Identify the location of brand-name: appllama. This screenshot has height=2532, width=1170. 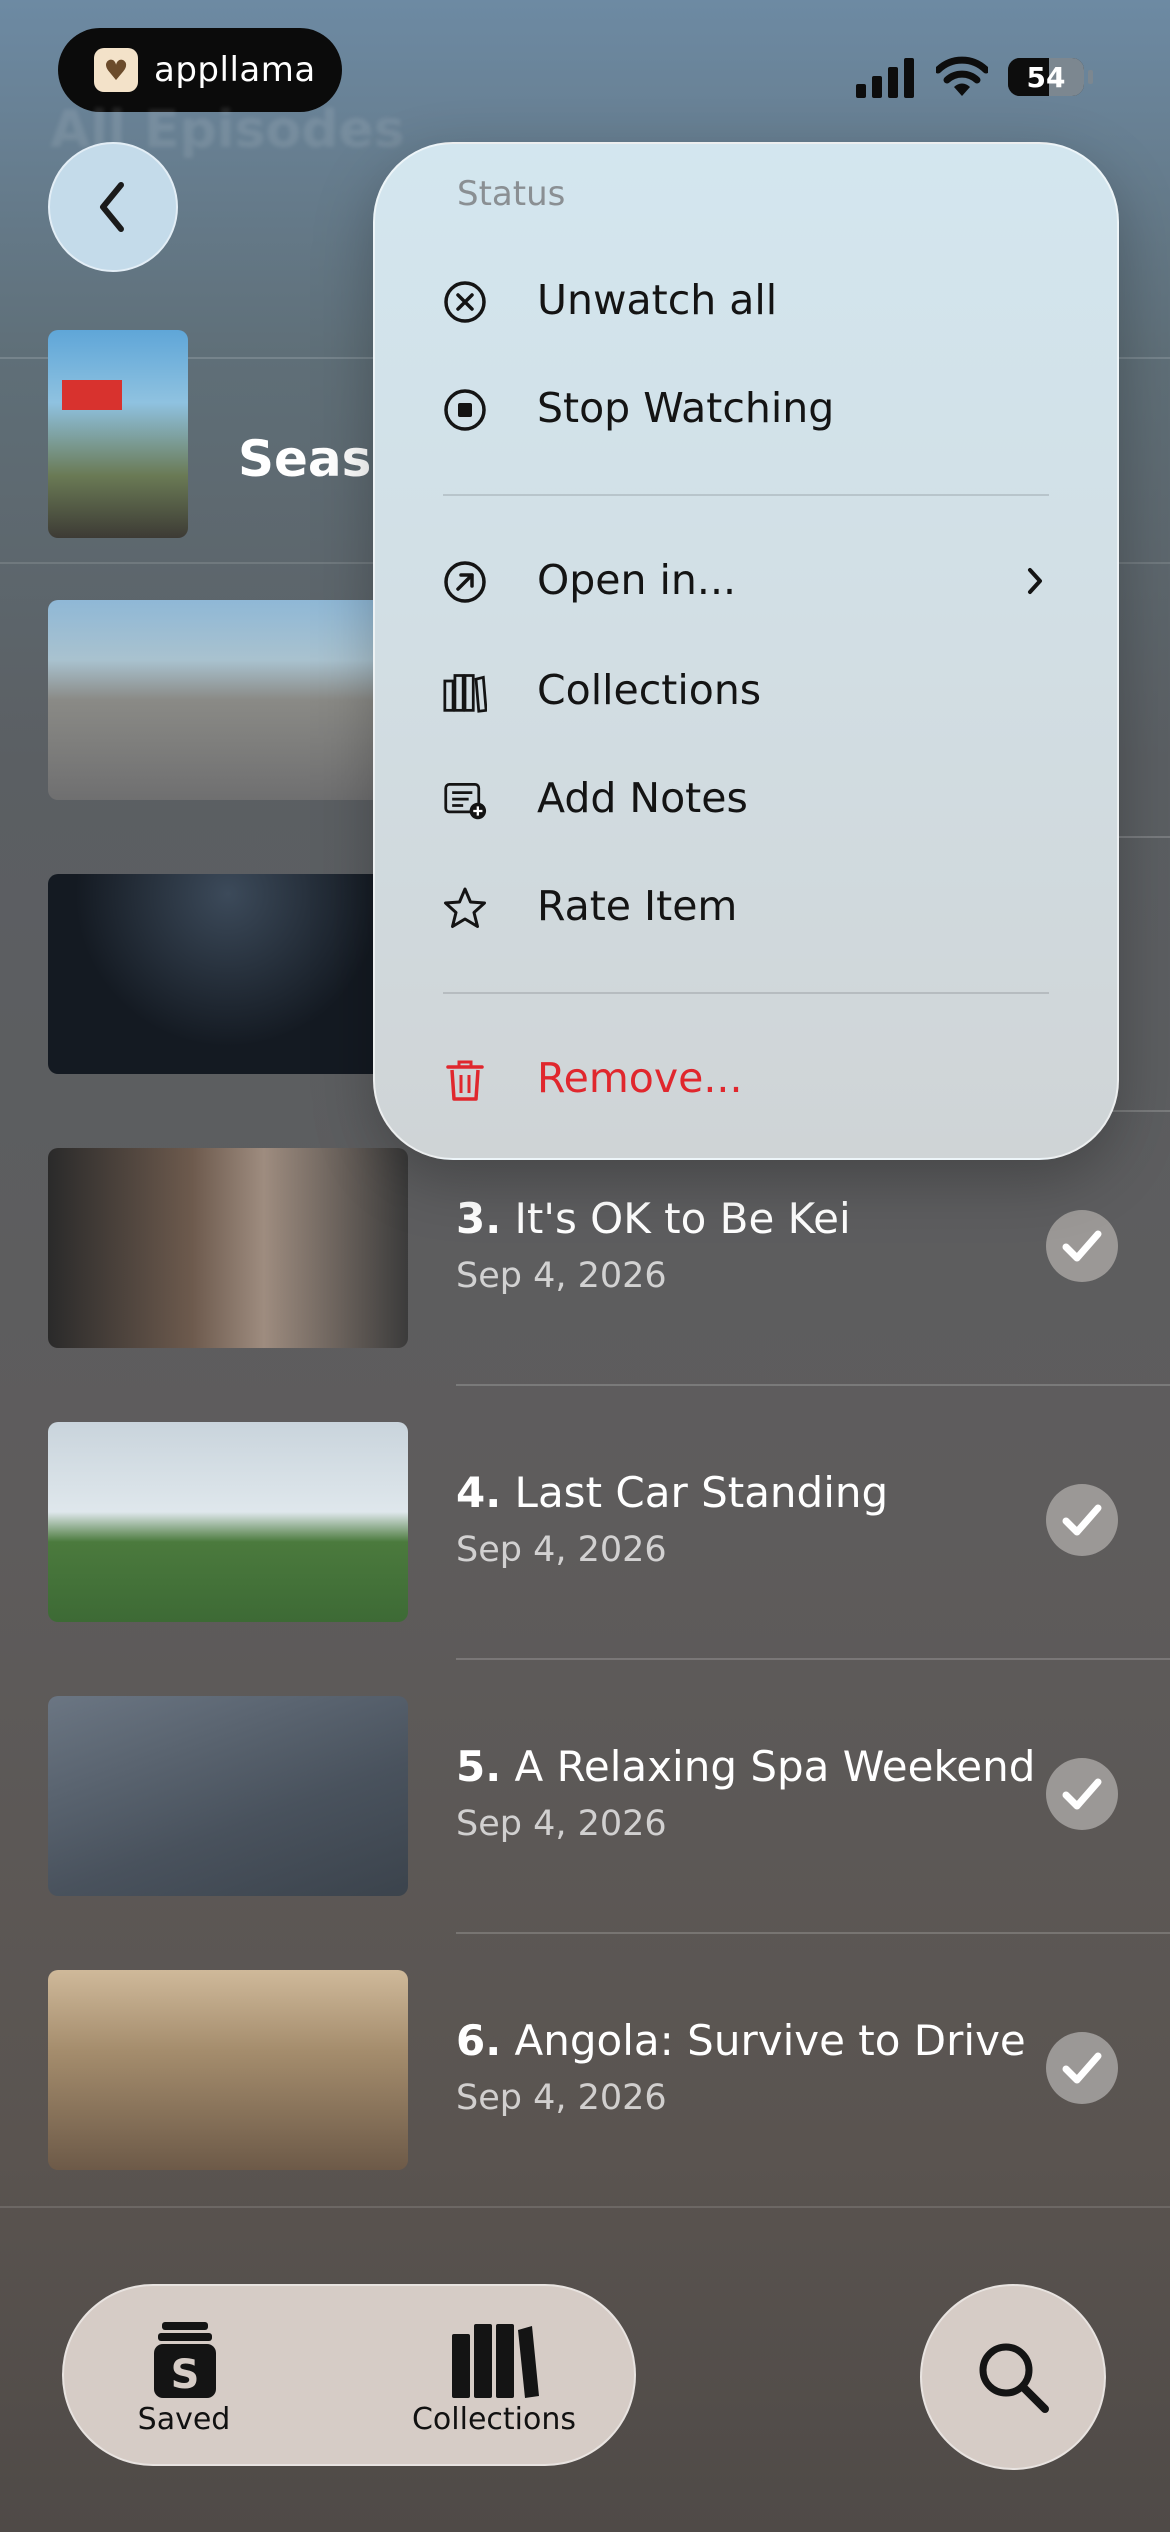
(235, 70).